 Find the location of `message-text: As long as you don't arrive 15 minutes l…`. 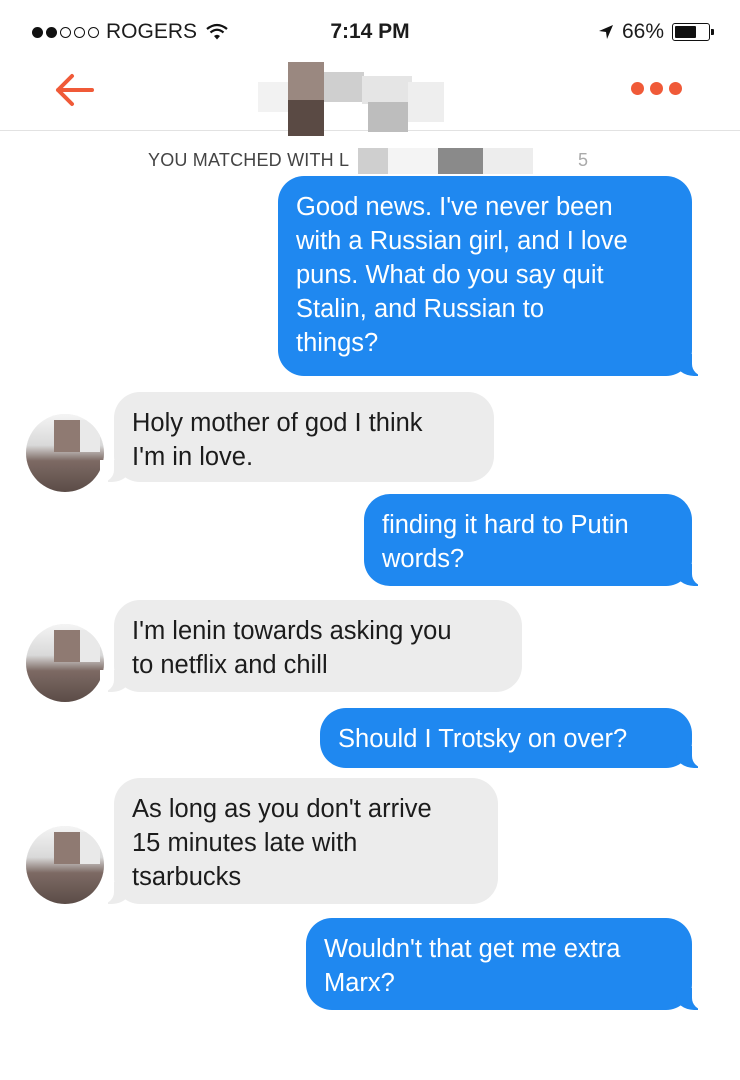

message-text: As long as you don't arrive 15 minutes l… is located at coordinates (282, 843).